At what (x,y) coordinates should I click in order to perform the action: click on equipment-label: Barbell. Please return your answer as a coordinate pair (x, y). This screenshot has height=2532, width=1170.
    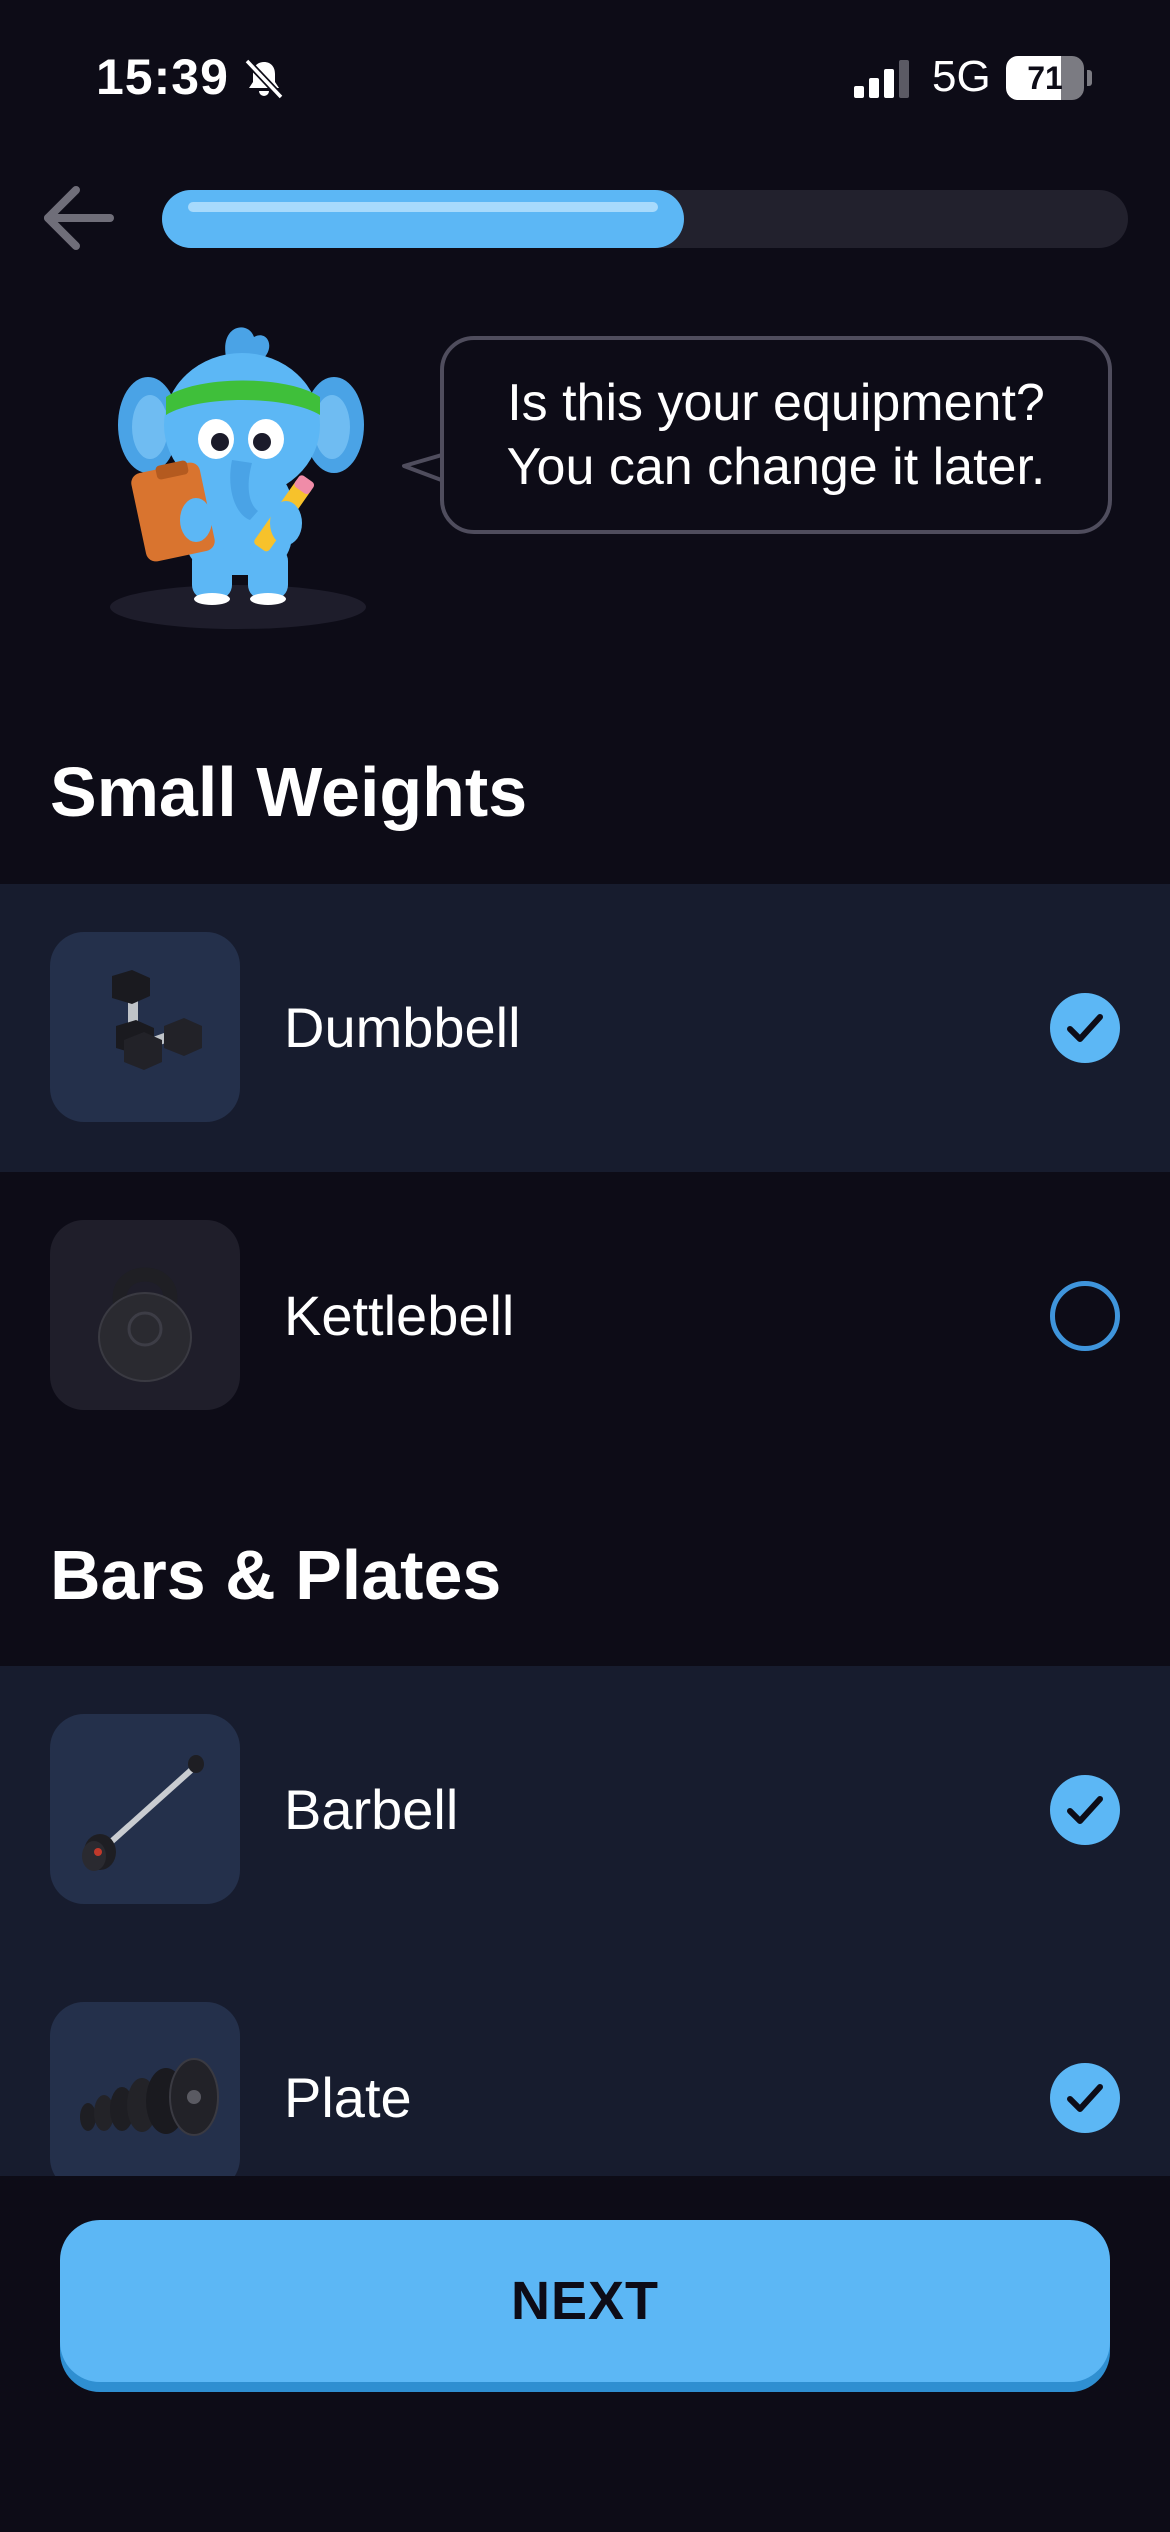
    Looking at the image, I should click on (371, 1809).